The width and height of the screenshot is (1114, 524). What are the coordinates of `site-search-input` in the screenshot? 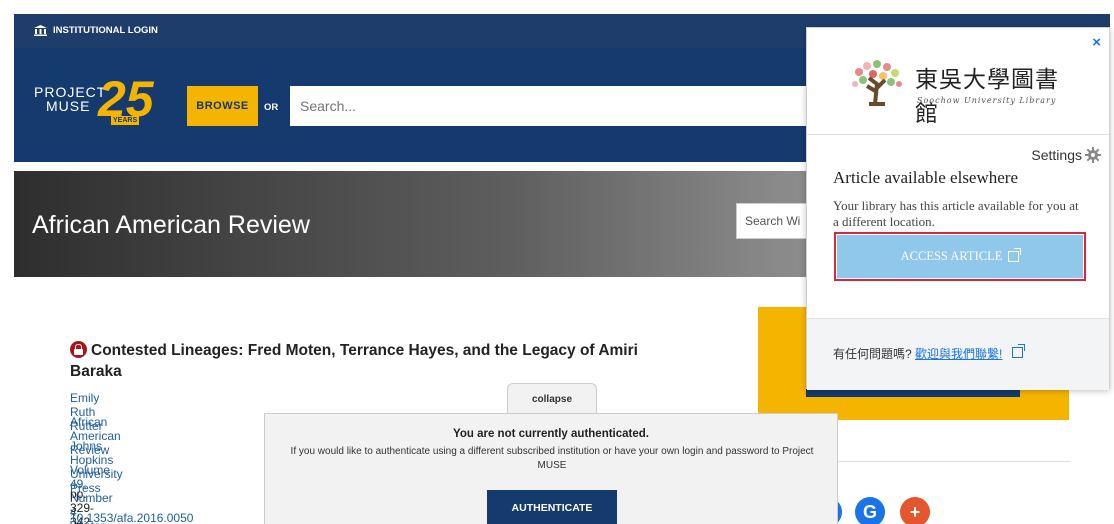 It's located at (560, 106).